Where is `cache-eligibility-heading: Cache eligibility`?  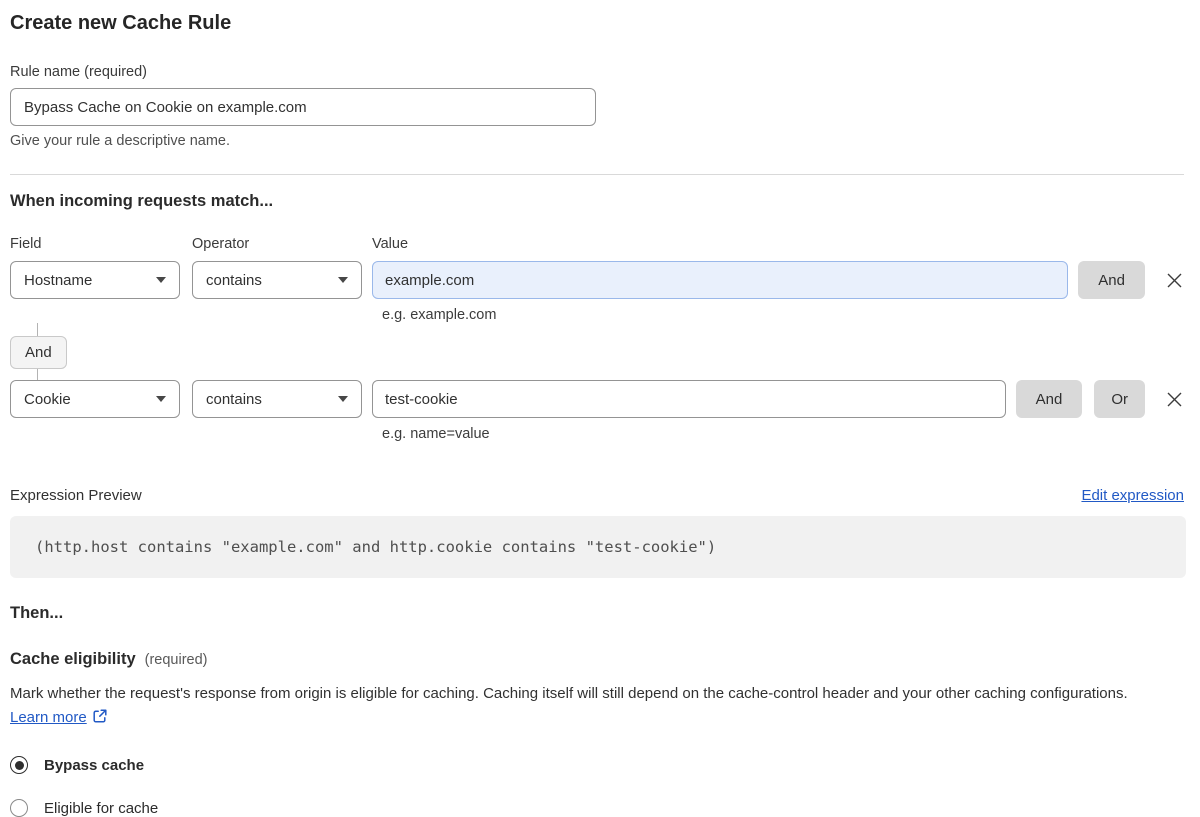
cache-eligibility-heading: Cache eligibility is located at coordinates (73, 659).